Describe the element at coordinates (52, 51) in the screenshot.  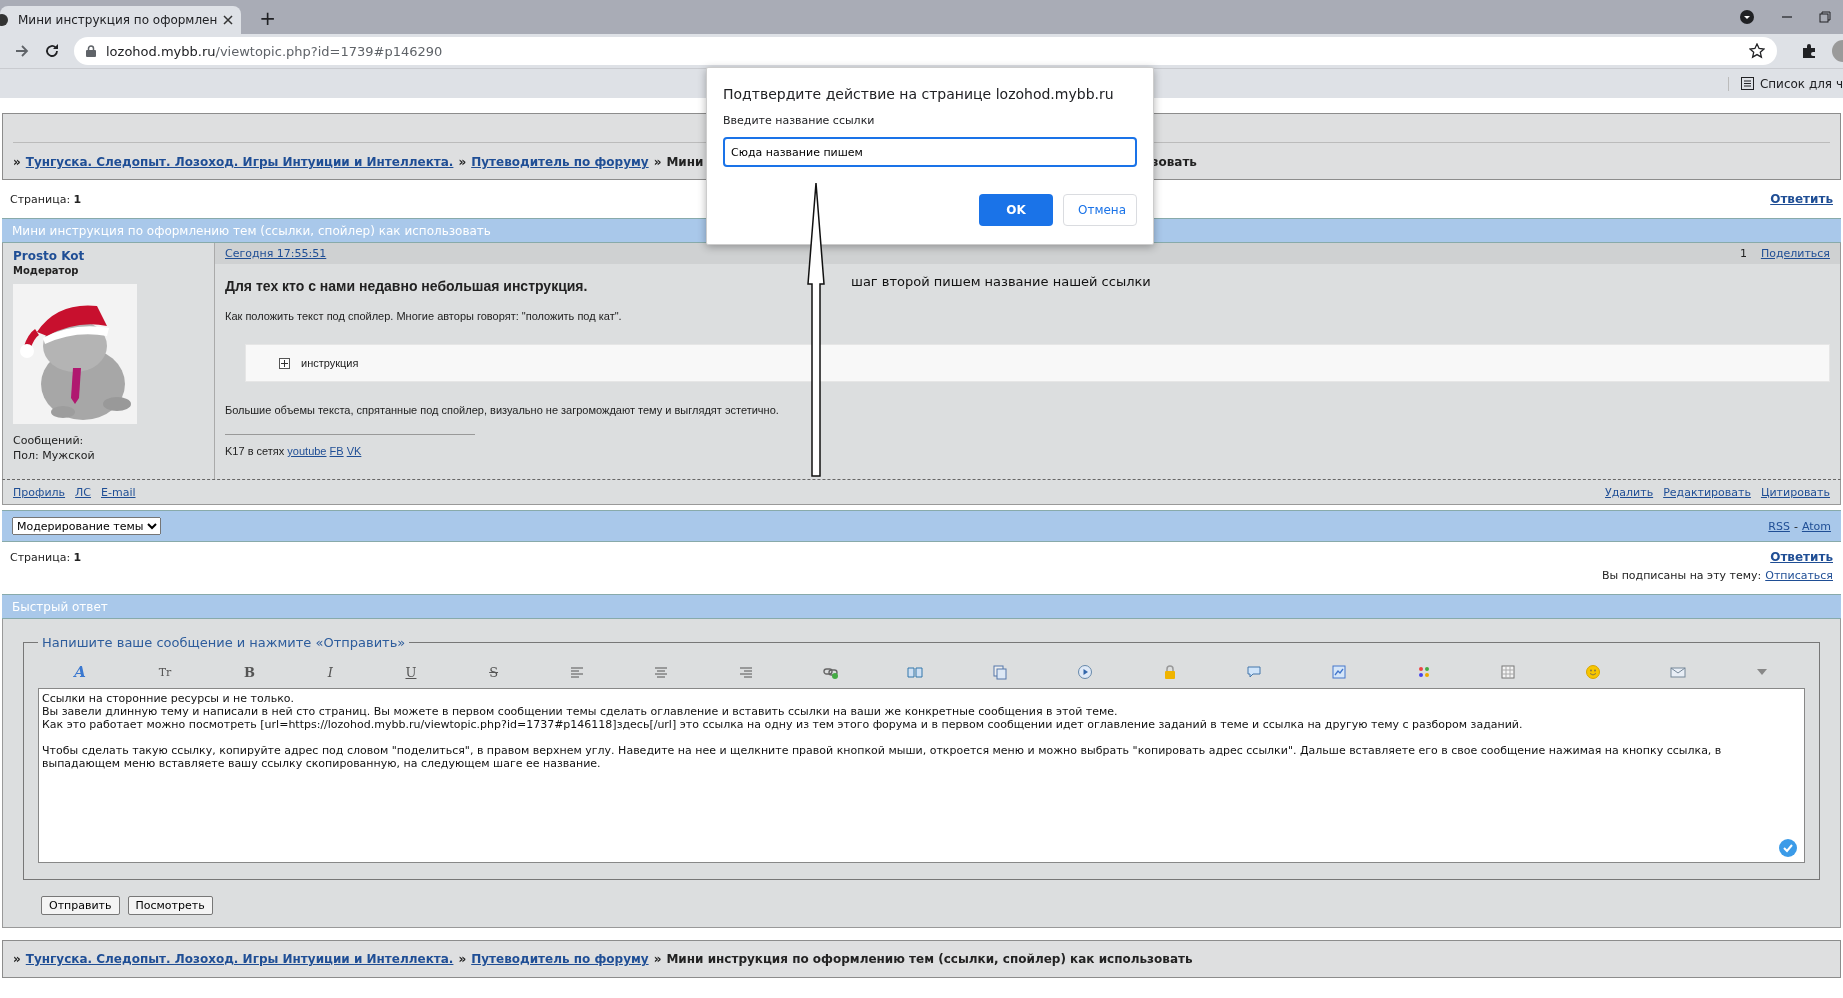
I see `reload-icon` at that location.